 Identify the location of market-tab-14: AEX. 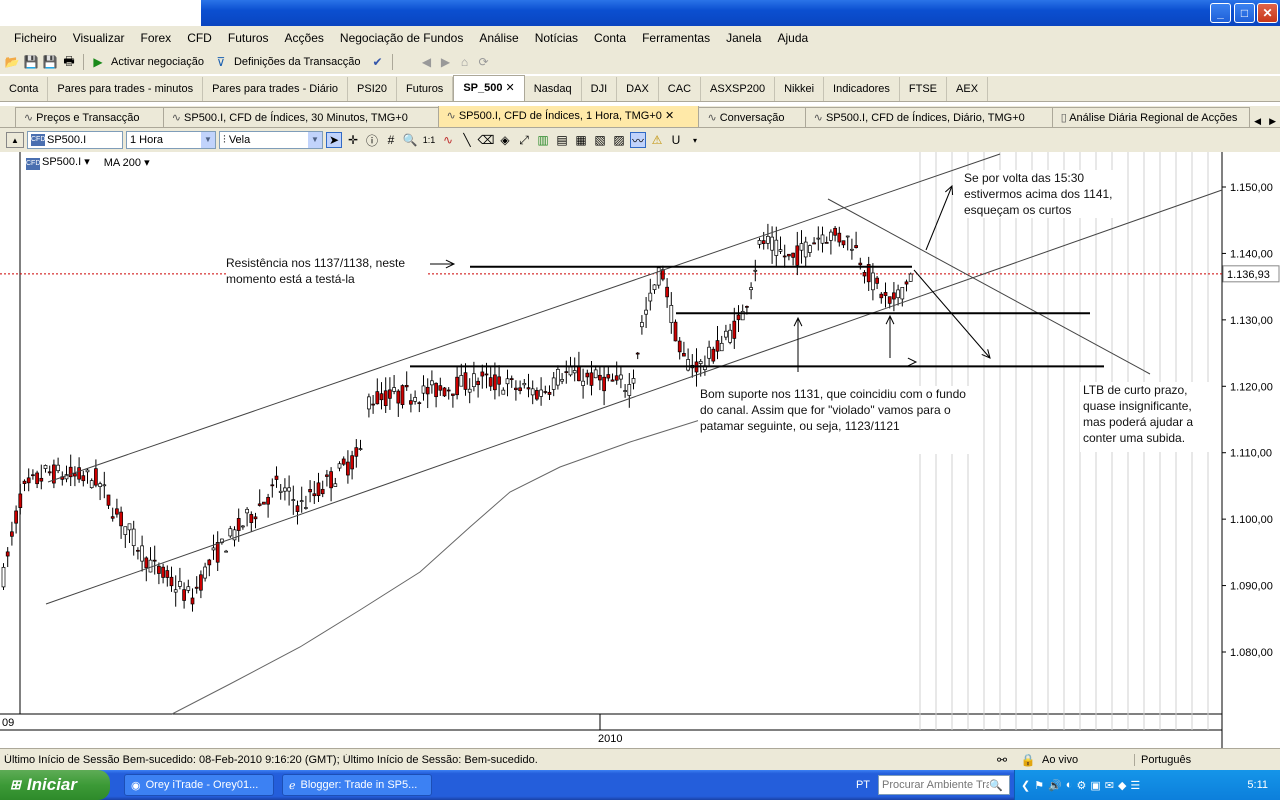
(968, 89).